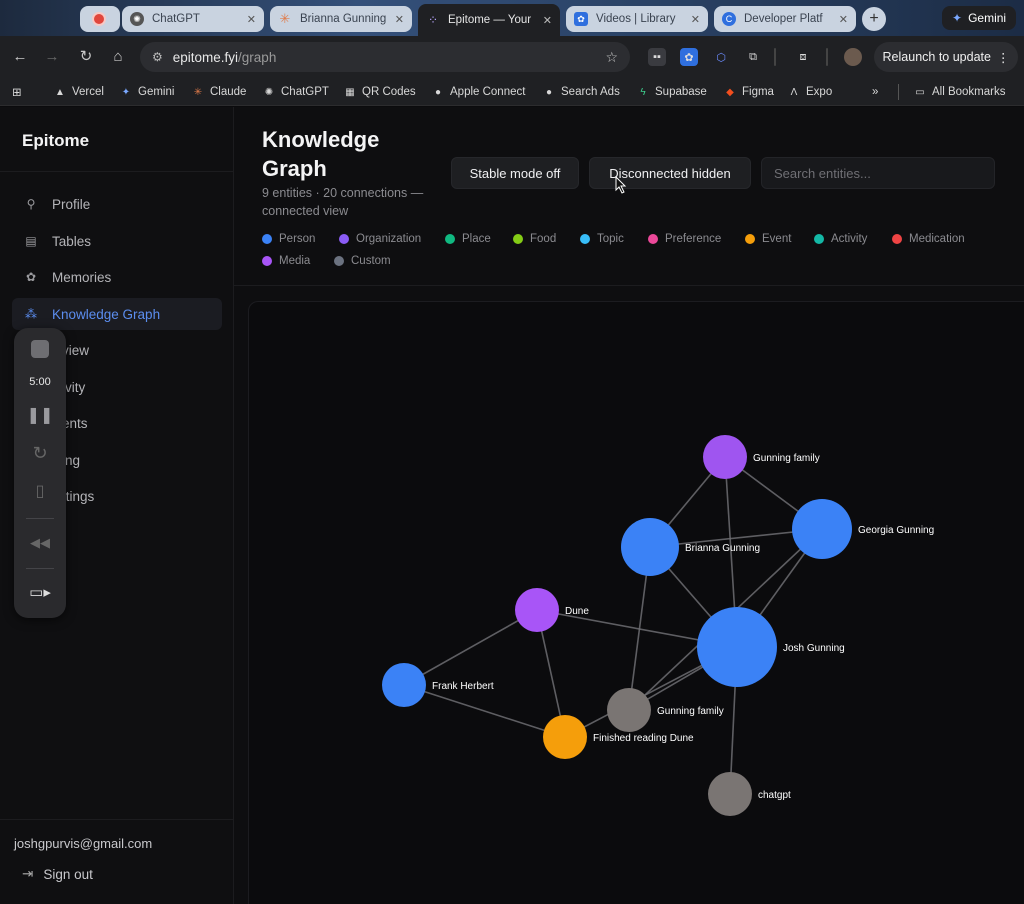  I want to click on bookmark-supabase: ϟ Supabase, so click(671, 92).